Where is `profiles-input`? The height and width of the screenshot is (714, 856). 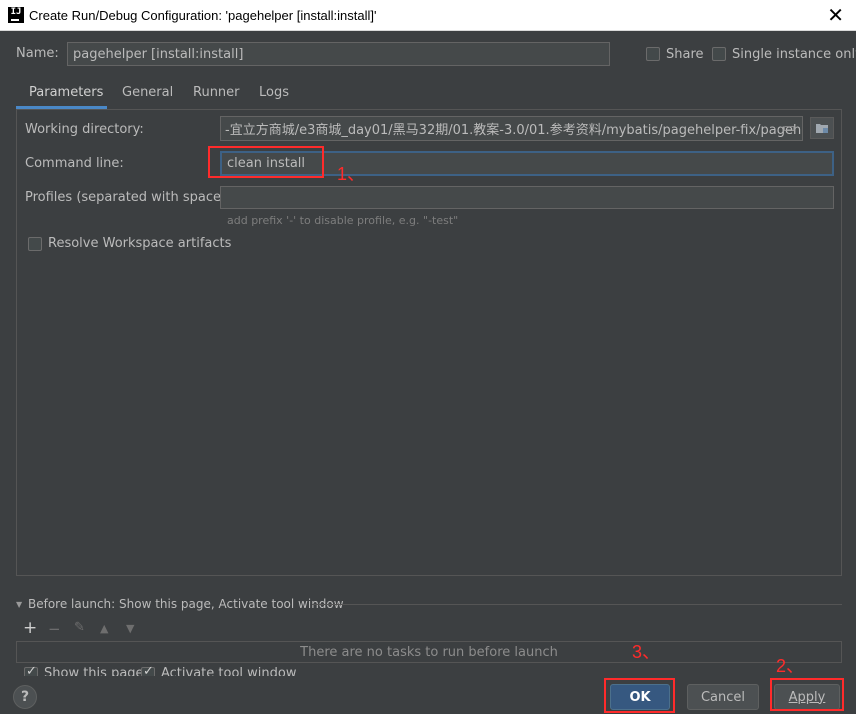
profiles-input is located at coordinates (527, 197).